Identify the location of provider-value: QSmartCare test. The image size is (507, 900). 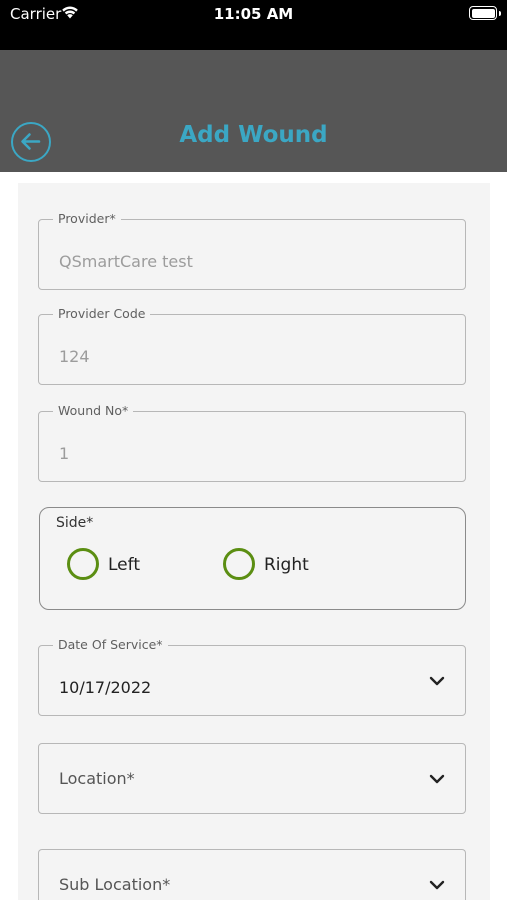
(126, 261).